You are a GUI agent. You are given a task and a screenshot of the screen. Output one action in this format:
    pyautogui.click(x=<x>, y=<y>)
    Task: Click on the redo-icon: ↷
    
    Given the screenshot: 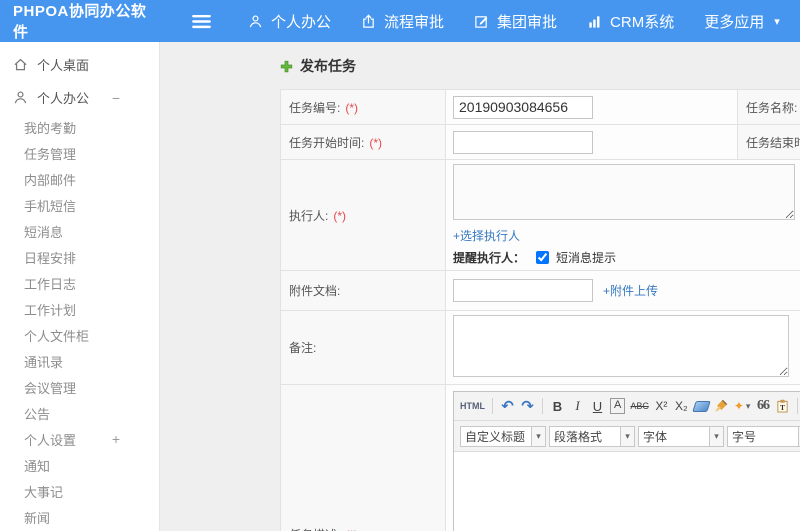 What is the action you would take?
    pyautogui.click(x=527, y=406)
    